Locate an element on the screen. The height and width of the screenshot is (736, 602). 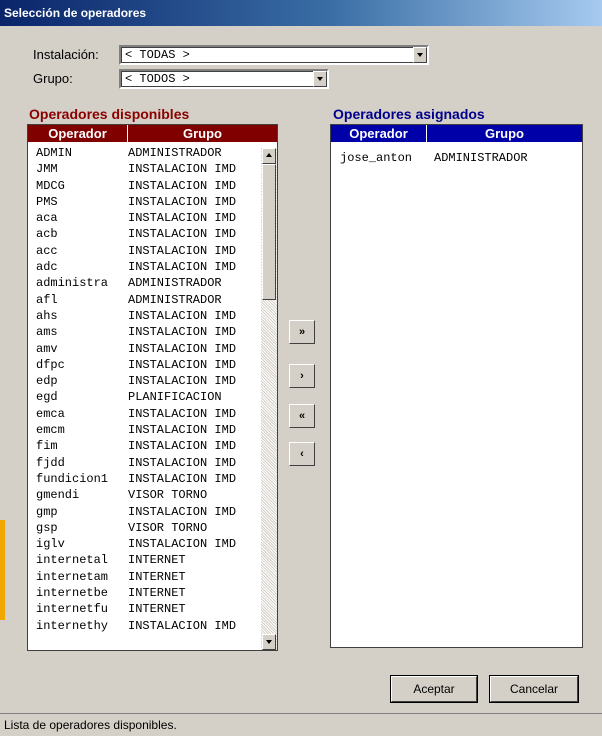
available-header: Operador Grupo is located at coordinates (152, 133).